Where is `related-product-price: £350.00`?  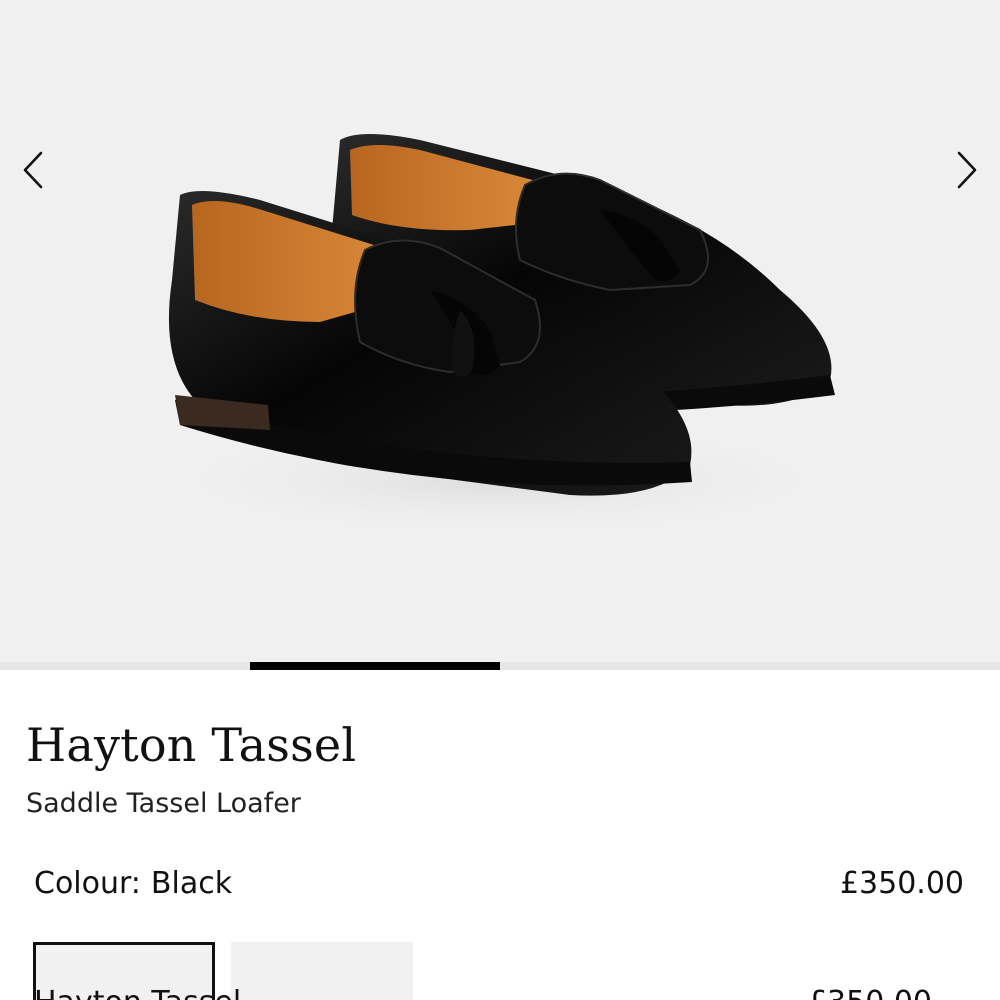
related-product-price: £350.00 is located at coordinates (870, 992).